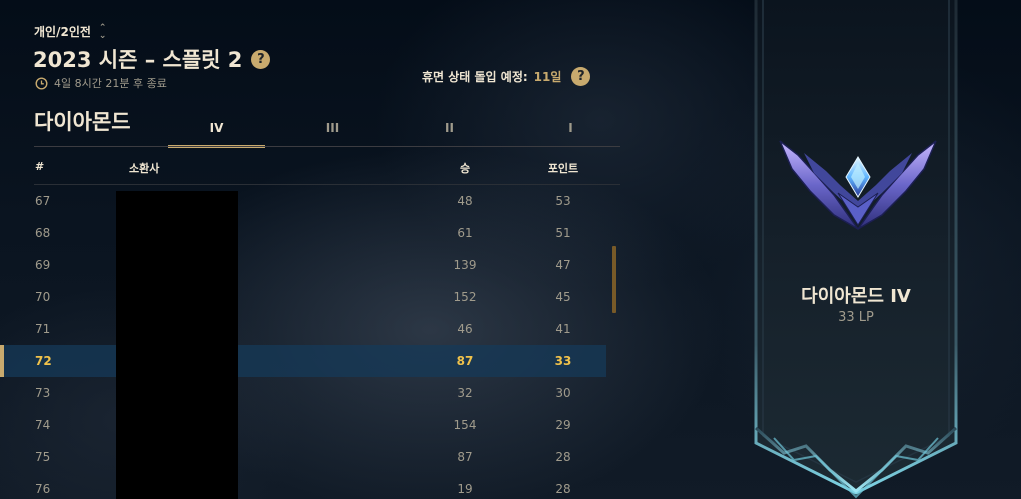 This screenshot has width=1021, height=499. What do you see at coordinates (547, 77) in the screenshot?
I see `decay-days: 11일` at bounding box center [547, 77].